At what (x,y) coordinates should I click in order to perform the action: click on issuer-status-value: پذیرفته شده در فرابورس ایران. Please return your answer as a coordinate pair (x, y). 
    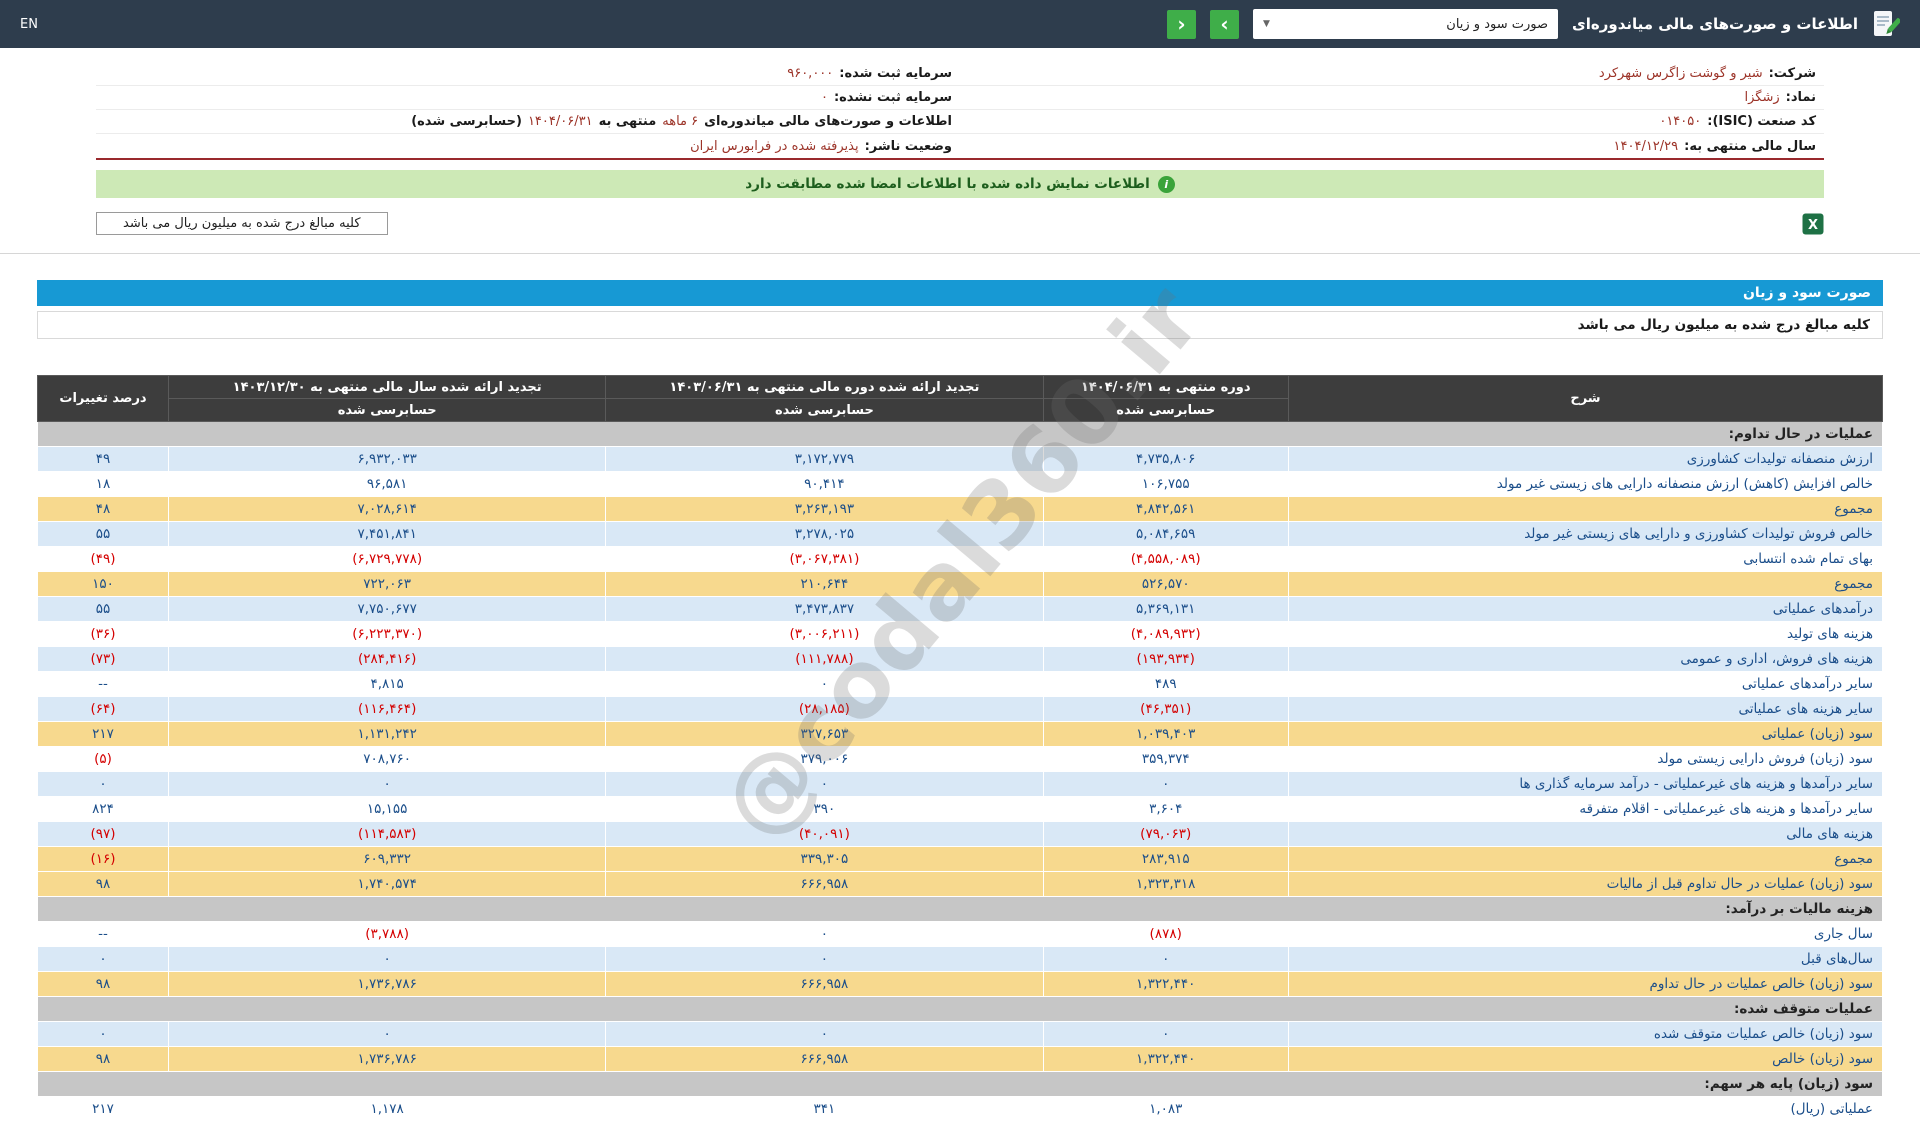
    Looking at the image, I should click on (774, 146).